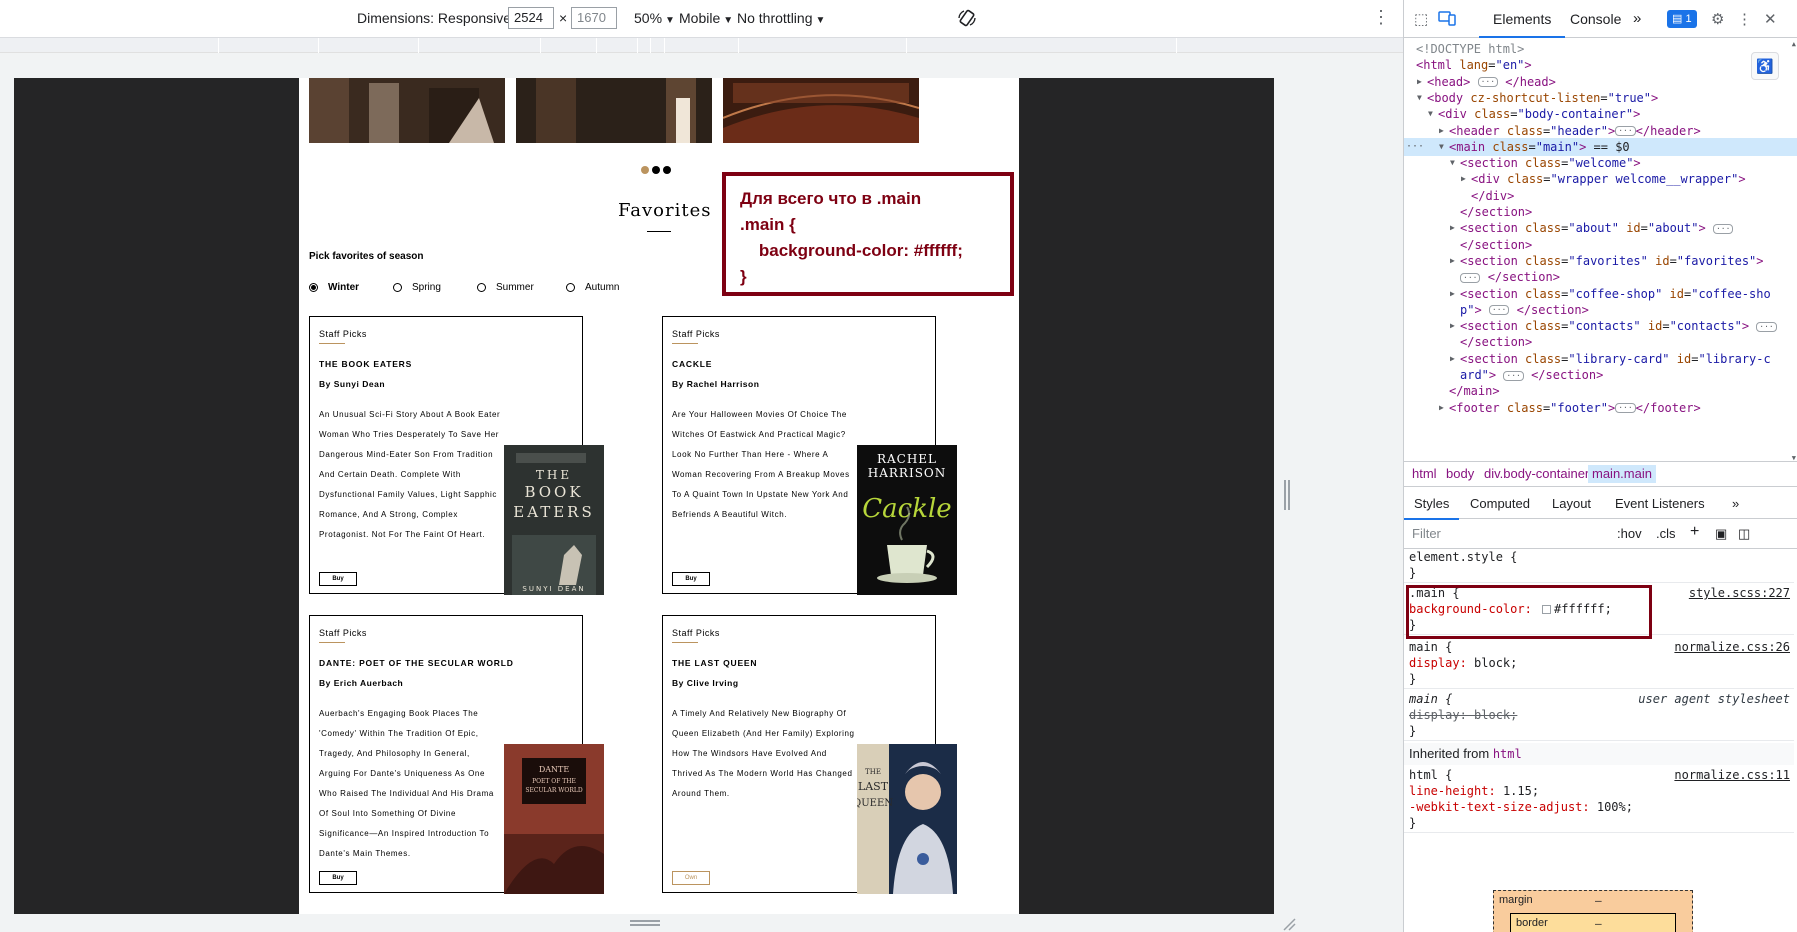 The image size is (1797, 932). I want to click on season-radio-spring: Spring, so click(417, 287).